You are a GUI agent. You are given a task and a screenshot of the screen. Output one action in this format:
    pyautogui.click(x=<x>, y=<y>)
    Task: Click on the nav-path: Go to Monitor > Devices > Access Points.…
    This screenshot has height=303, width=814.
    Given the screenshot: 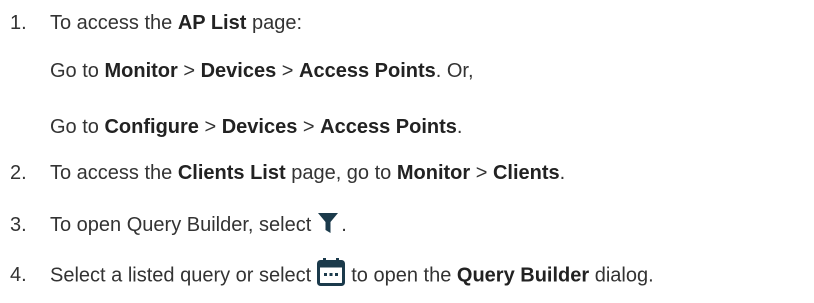 What is the action you would take?
    pyautogui.click(x=262, y=71)
    